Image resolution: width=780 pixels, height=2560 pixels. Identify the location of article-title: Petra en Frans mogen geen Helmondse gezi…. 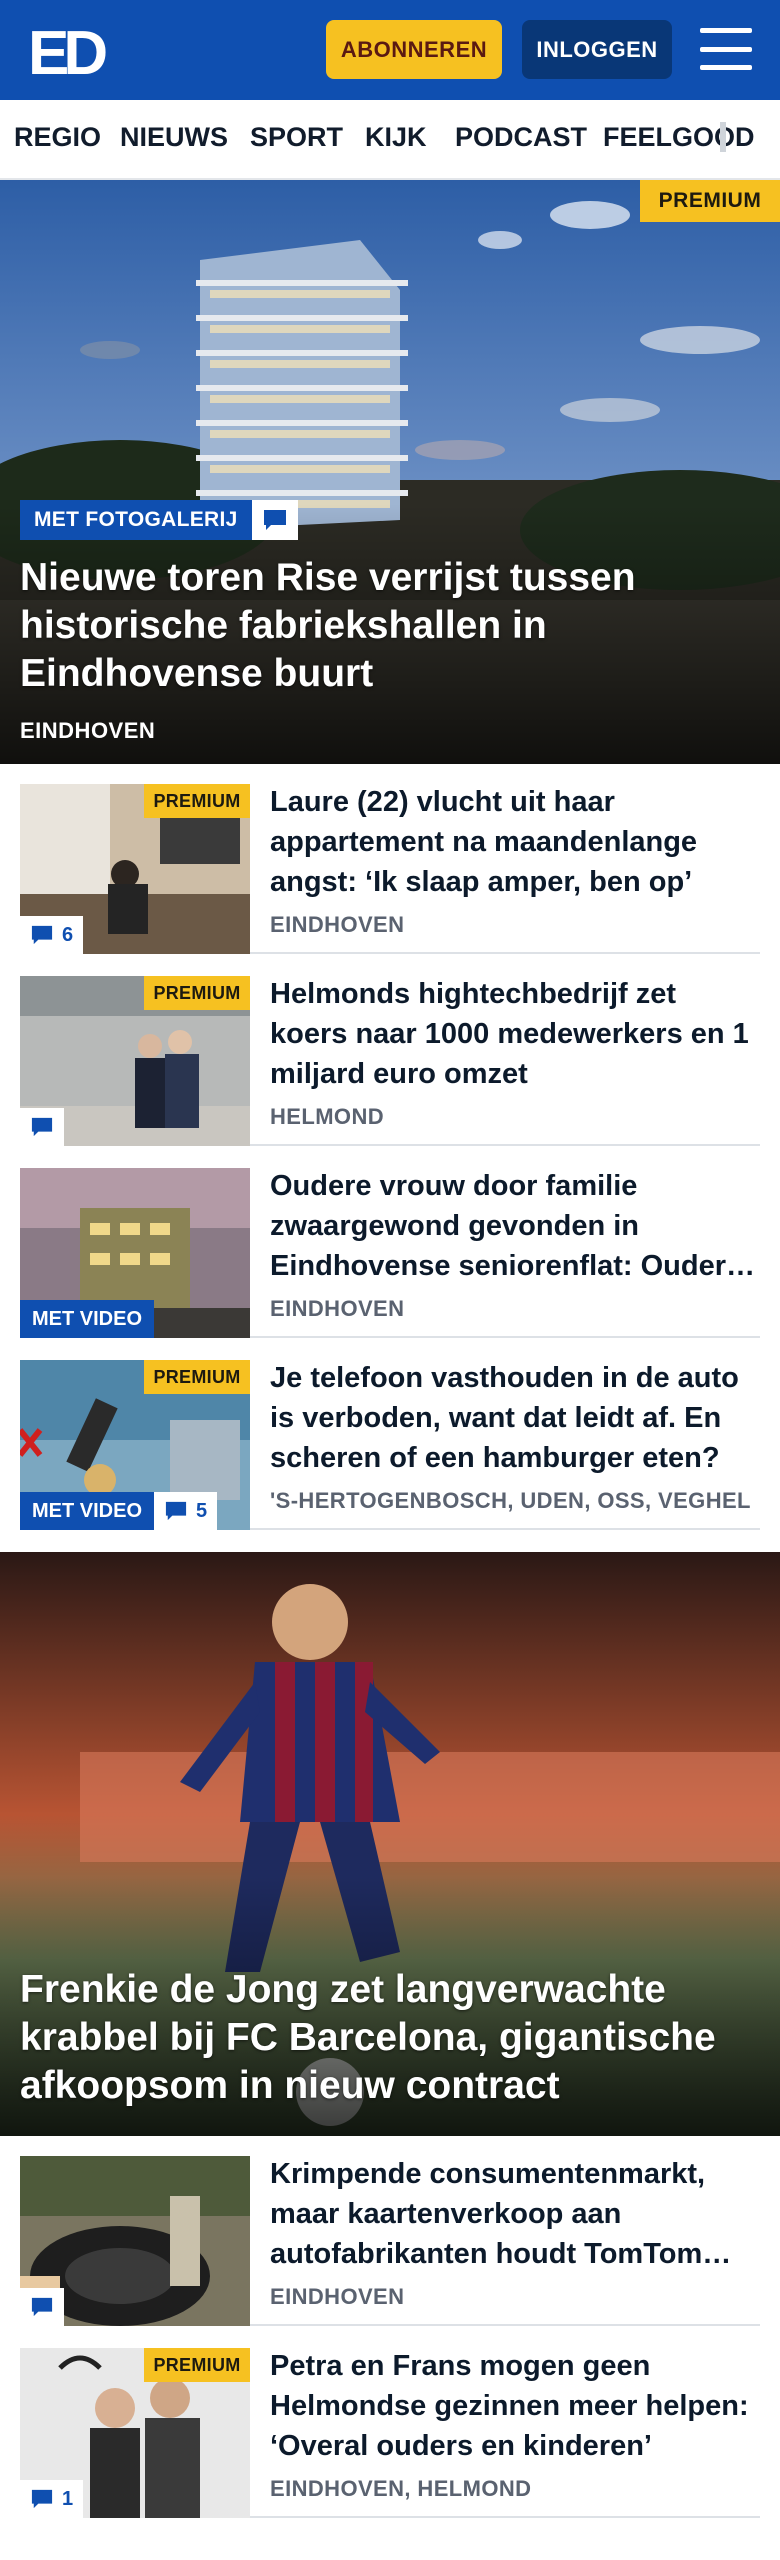
(515, 2406).